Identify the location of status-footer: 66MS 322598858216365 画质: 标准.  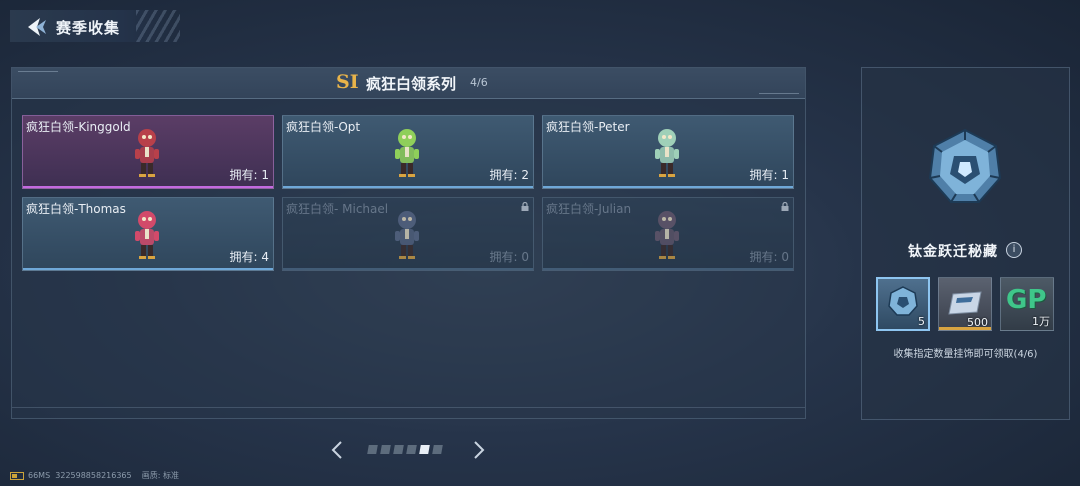
(94, 475).